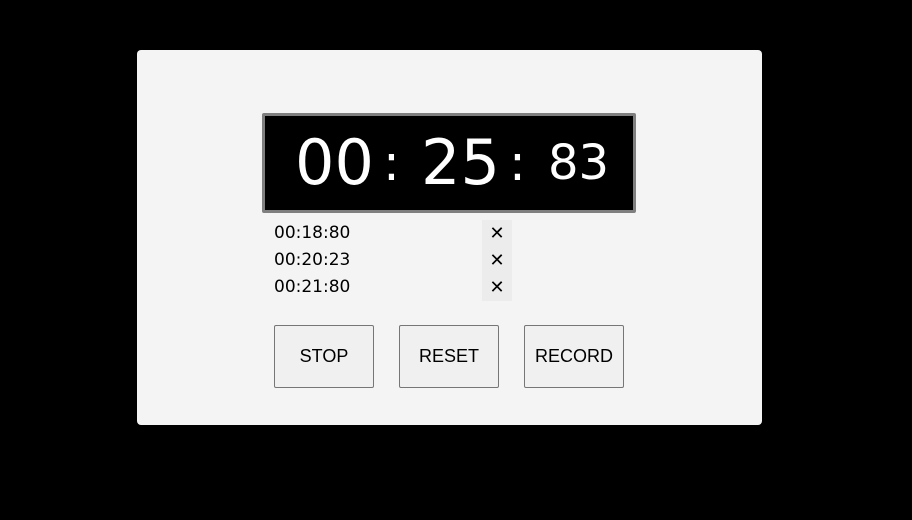 The image size is (912, 520). I want to click on lap-item: 00:21:80 ✕, so click(393, 287).